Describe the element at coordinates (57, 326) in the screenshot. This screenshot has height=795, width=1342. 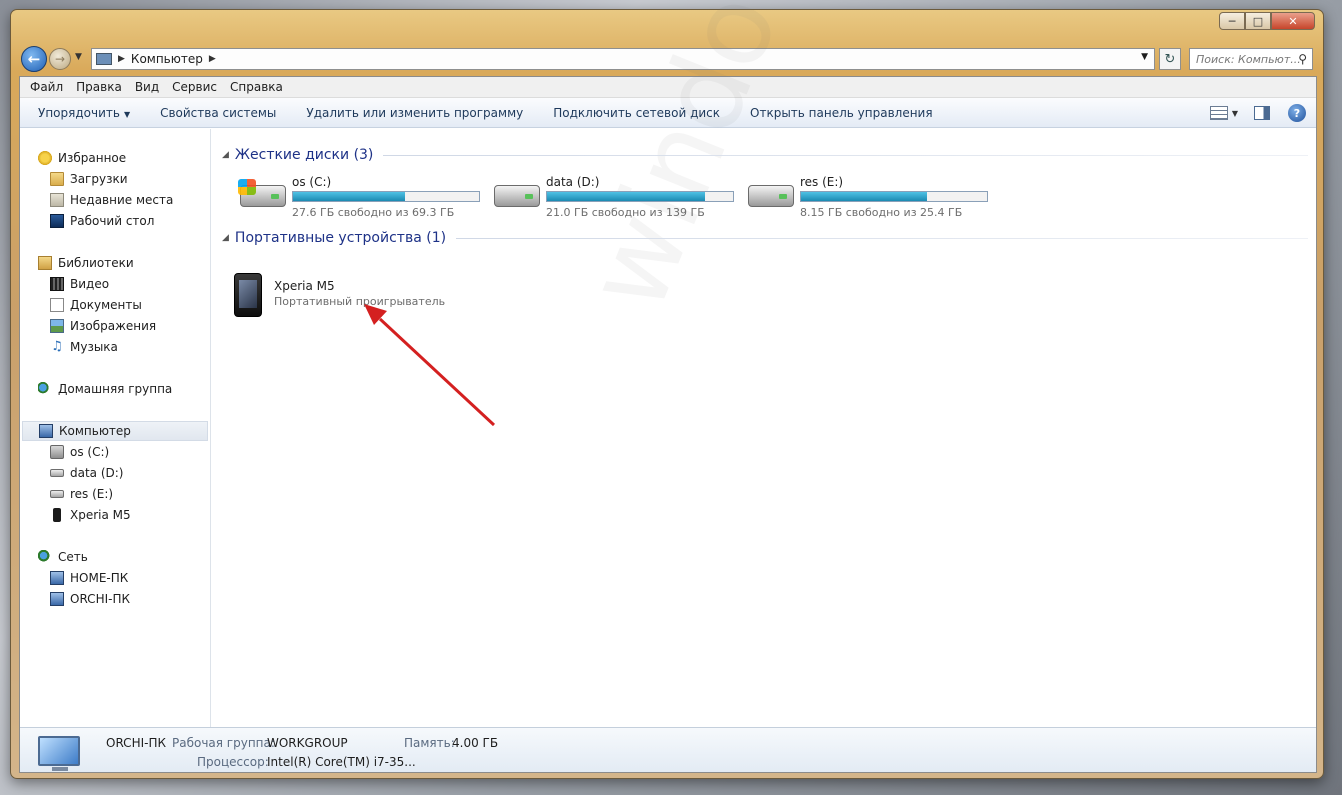
I see `pictures-library-icon` at that location.